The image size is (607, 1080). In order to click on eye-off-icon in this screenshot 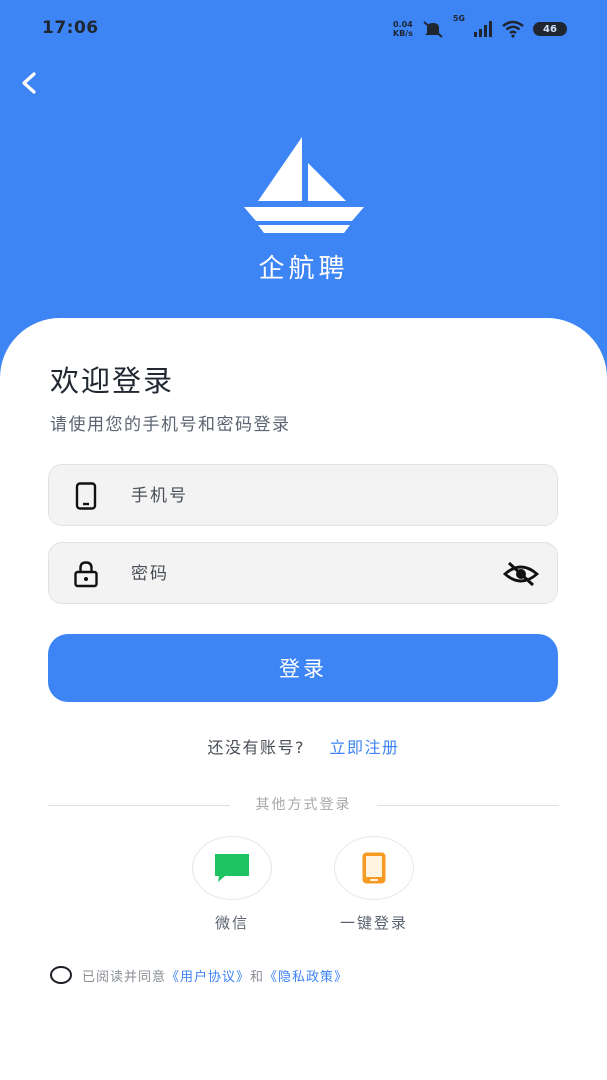, I will do `click(521, 574)`.